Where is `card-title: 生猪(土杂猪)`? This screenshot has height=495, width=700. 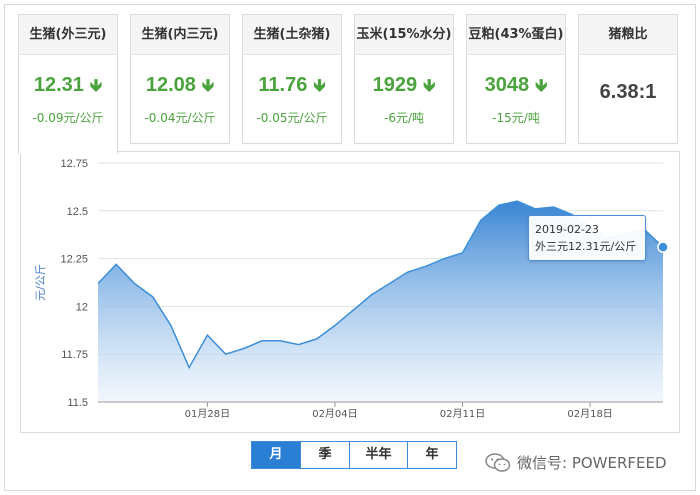 card-title: 生猪(土杂猪) is located at coordinates (292, 35).